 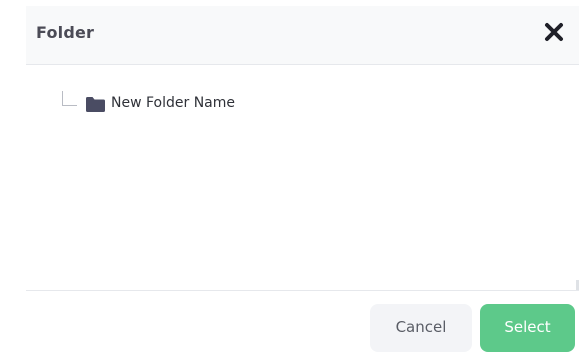 I want to click on cancel-button: Cancel, so click(x=421, y=328).